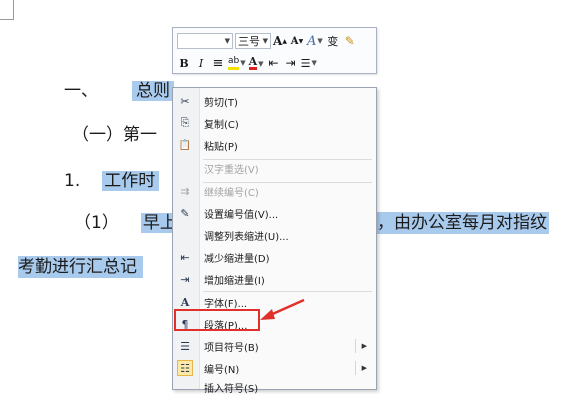 The height and width of the screenshot is (398, 588). I want to click on menu-item-label: 复制(C), so click(221, 125).